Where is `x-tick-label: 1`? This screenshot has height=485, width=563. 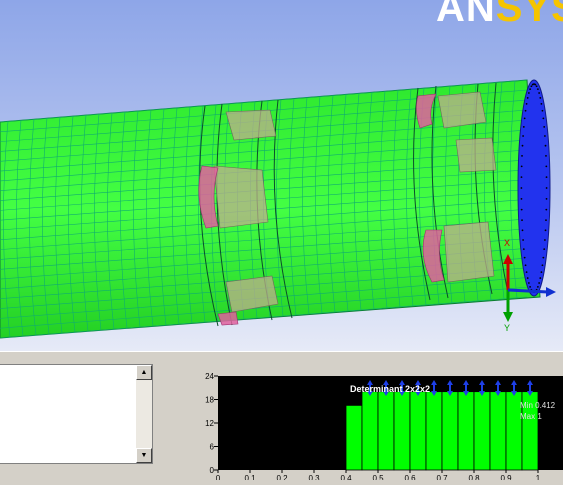
x-tick-label: 1 is located at coordinates (538, 477).